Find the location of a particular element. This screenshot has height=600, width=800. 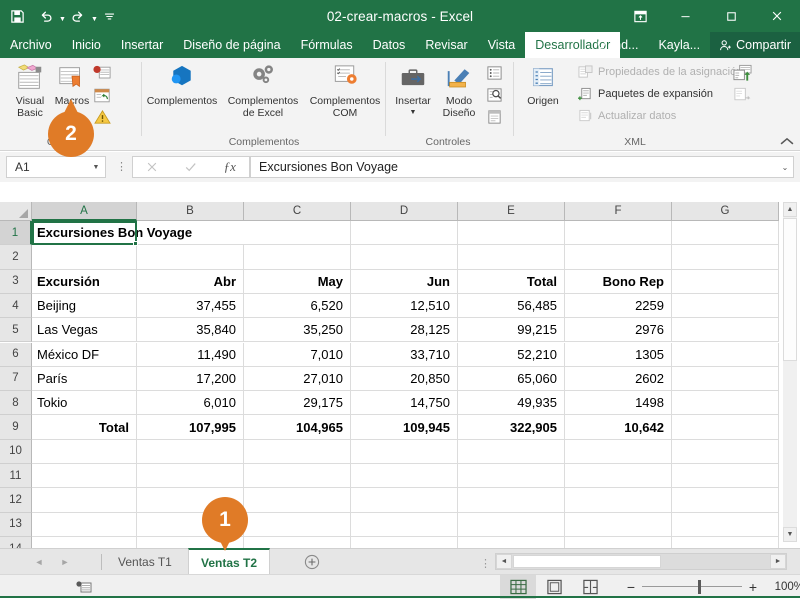

cell-F3: Bono Rep is located at coordinates (618, 281).